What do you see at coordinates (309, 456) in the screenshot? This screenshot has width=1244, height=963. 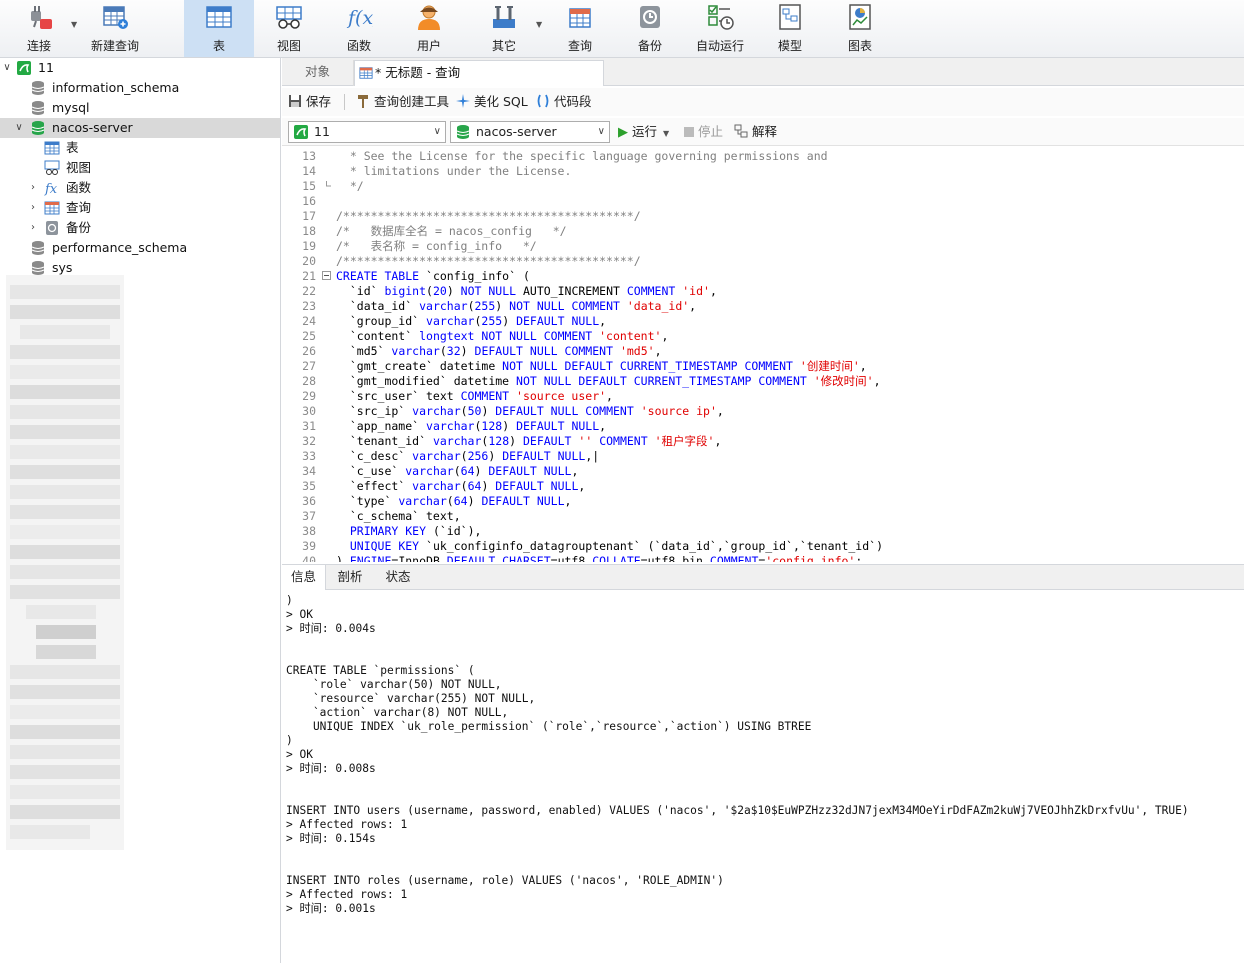 I see `line-number: 33` at bounding box center [309, 456].